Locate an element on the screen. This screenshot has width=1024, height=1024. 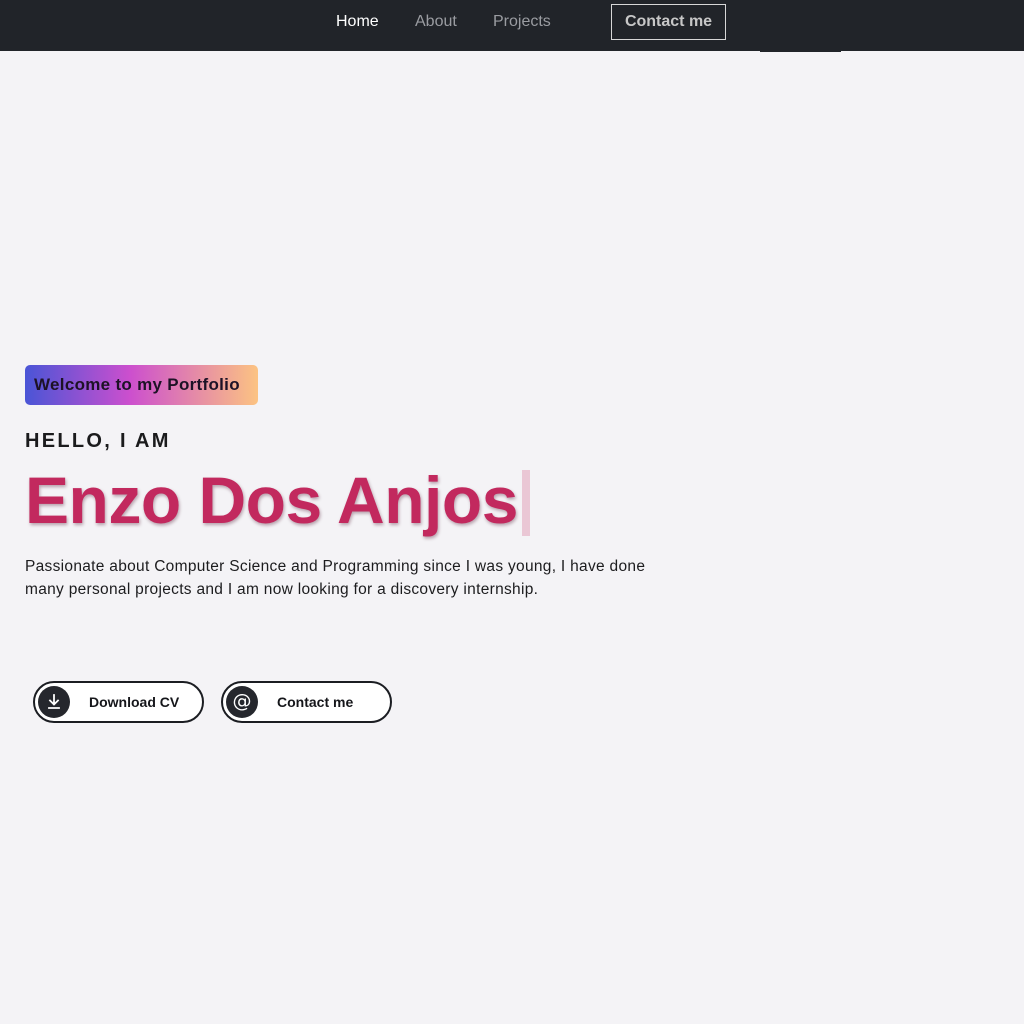
download-cv-button: Download CV is located at coordinates (118, 702).